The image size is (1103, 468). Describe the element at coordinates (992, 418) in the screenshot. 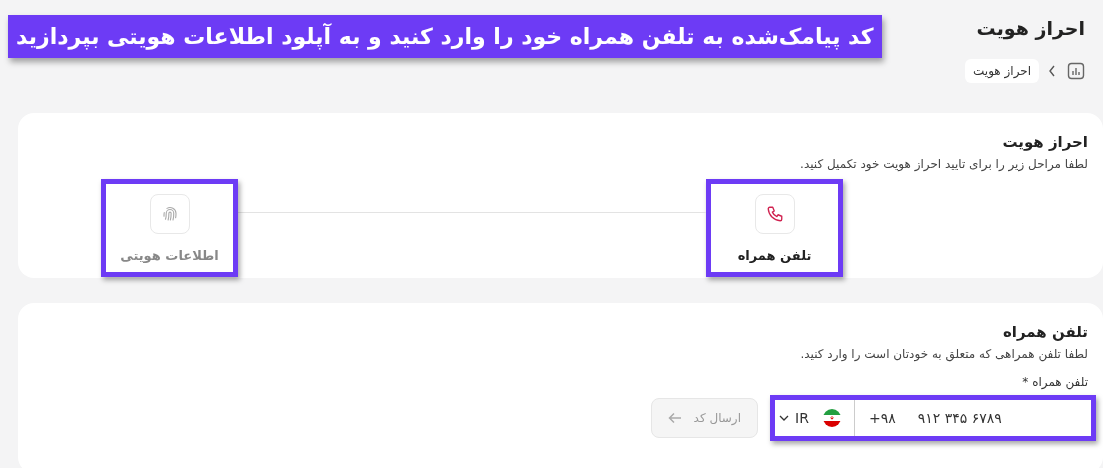

I see `phone-input: ۹۱۲ ۳۴۵ ۶۷۸۹` at that location.